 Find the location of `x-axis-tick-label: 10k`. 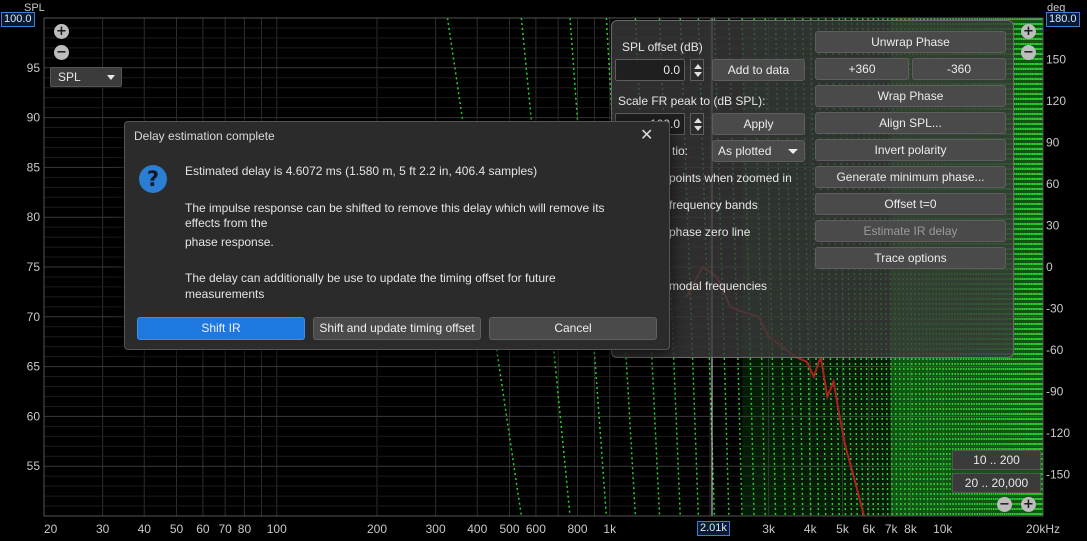

x-axis-tick-label: 10k is located at coordinates (943, 529).